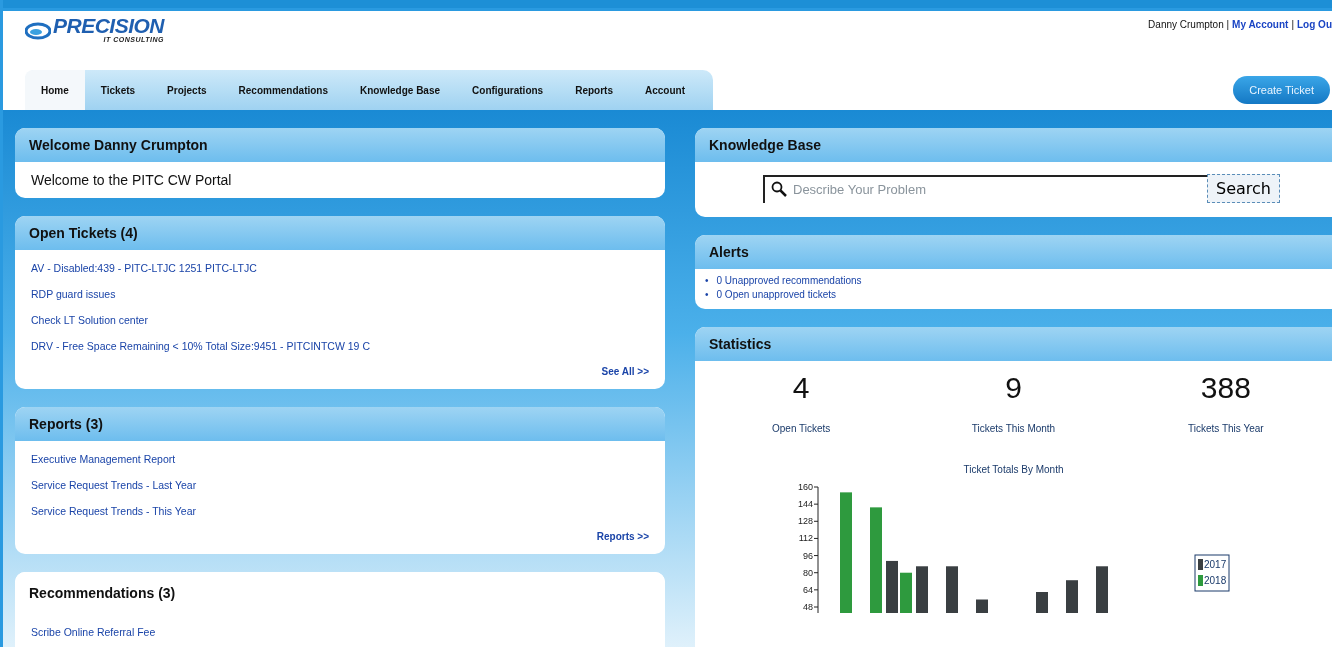  I want to click on chart-title: Ticket Totals By Month, so click(1013, 469).